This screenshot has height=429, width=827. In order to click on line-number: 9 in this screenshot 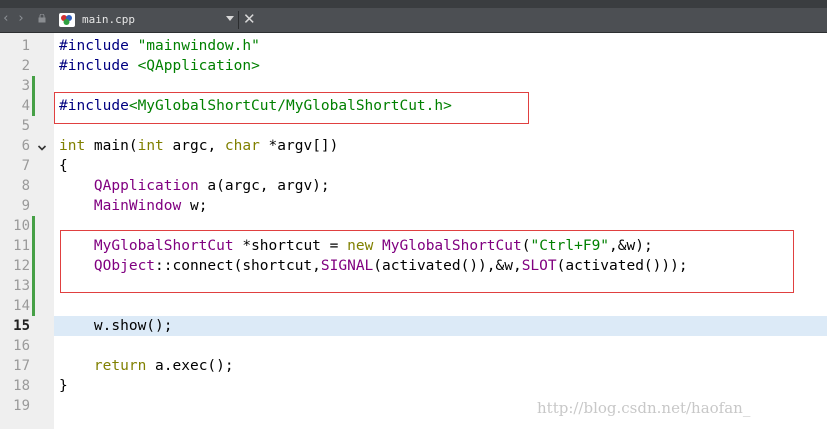, I will do `click(25, 206)`.